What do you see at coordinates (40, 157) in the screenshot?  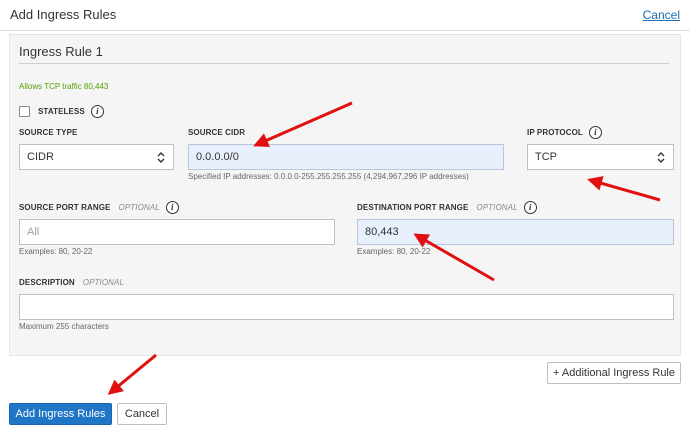 I see `source-type-value: CIDR` at bounding box center [40, 157].